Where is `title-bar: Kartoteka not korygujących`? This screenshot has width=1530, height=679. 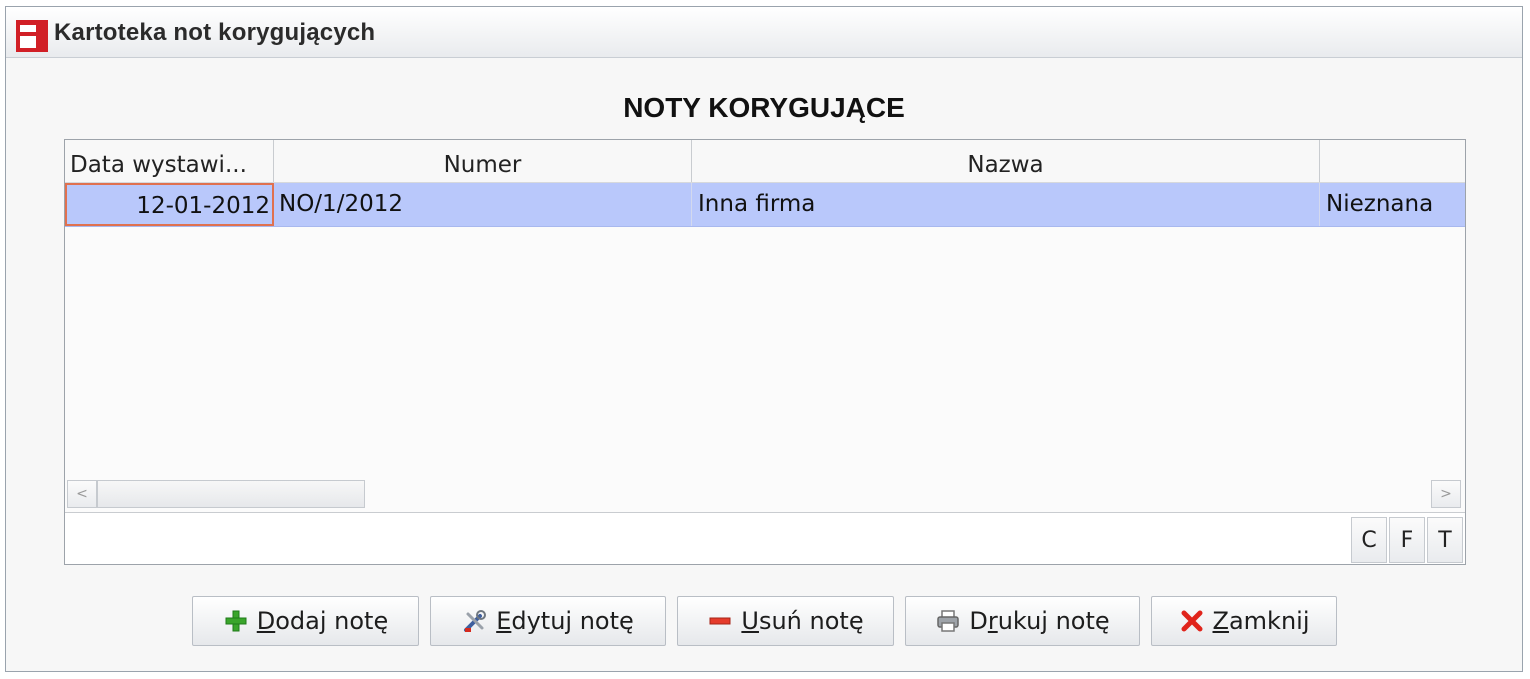 title-bar: Kartoteka not korygujących is located at coordinates (764, 32).